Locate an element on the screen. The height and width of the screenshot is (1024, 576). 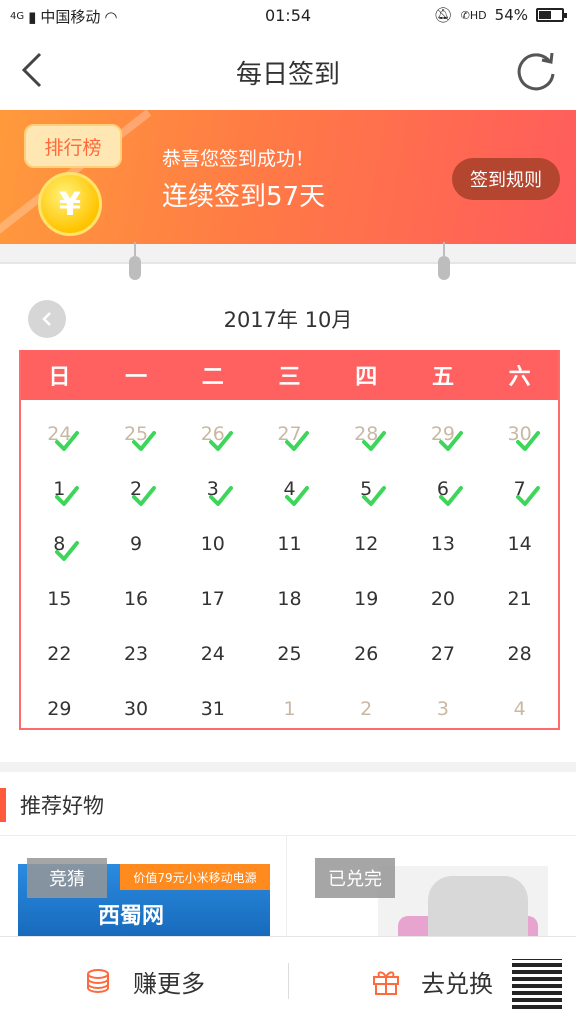
day-number: 19 is located at coordinates (366, 598).